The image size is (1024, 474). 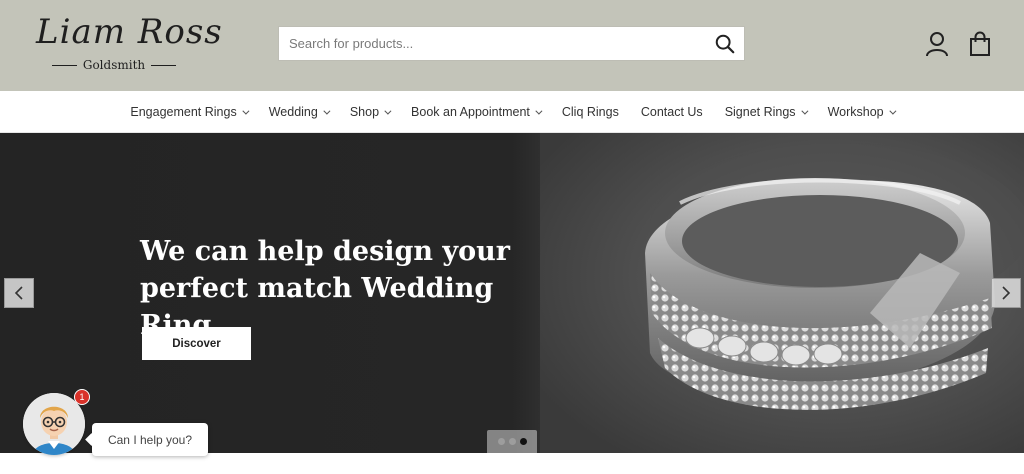 I want to click on nav-item-label: Cliq Rings, so click(x=590, y=112).